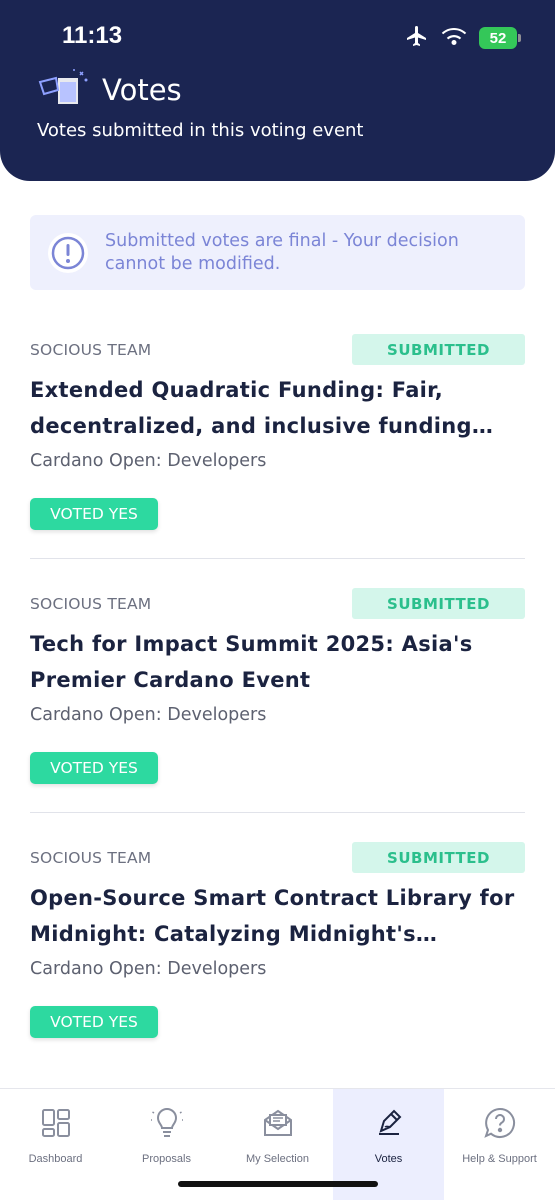 The width and height of the screenshot is (555, 1200). I want to click on lightbulb-icon, so click(166, 1123).